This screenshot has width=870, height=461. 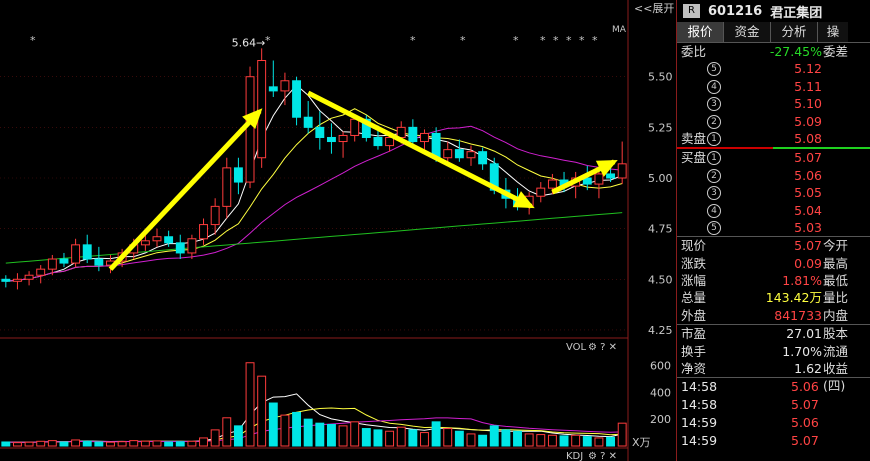 What do you see at coordinates (619, 30) in the screenshot?
I see `ma-label: MA` at bounding box center [619, 30].